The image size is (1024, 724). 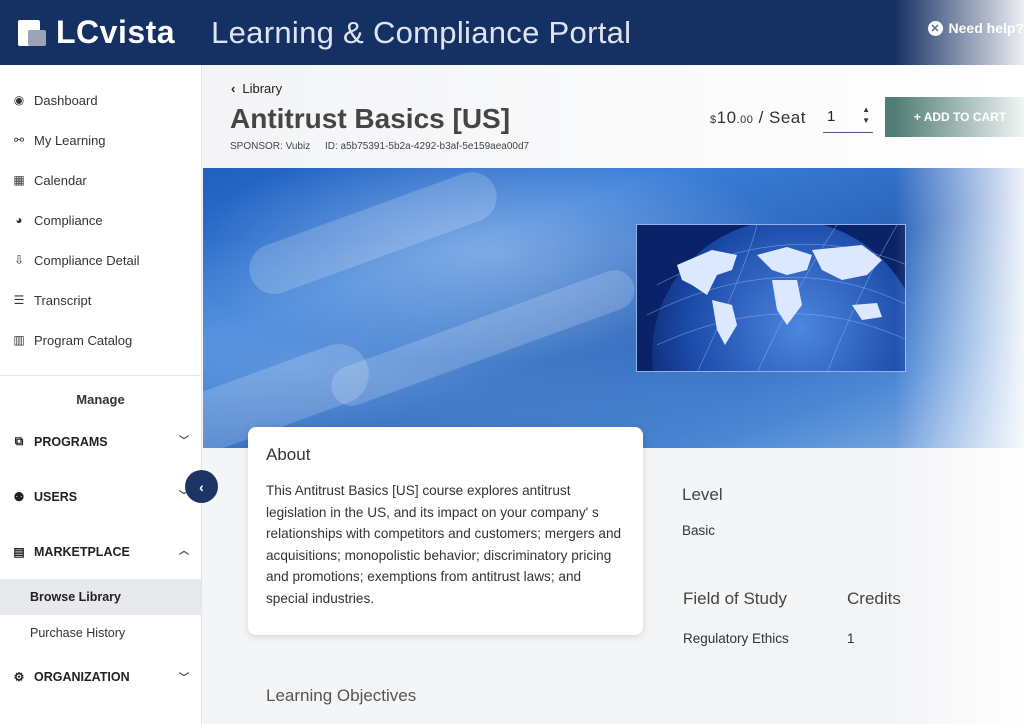 I want to click on sidebar-item-transcript: ☰ Transcript, so click(x=100, y=300).